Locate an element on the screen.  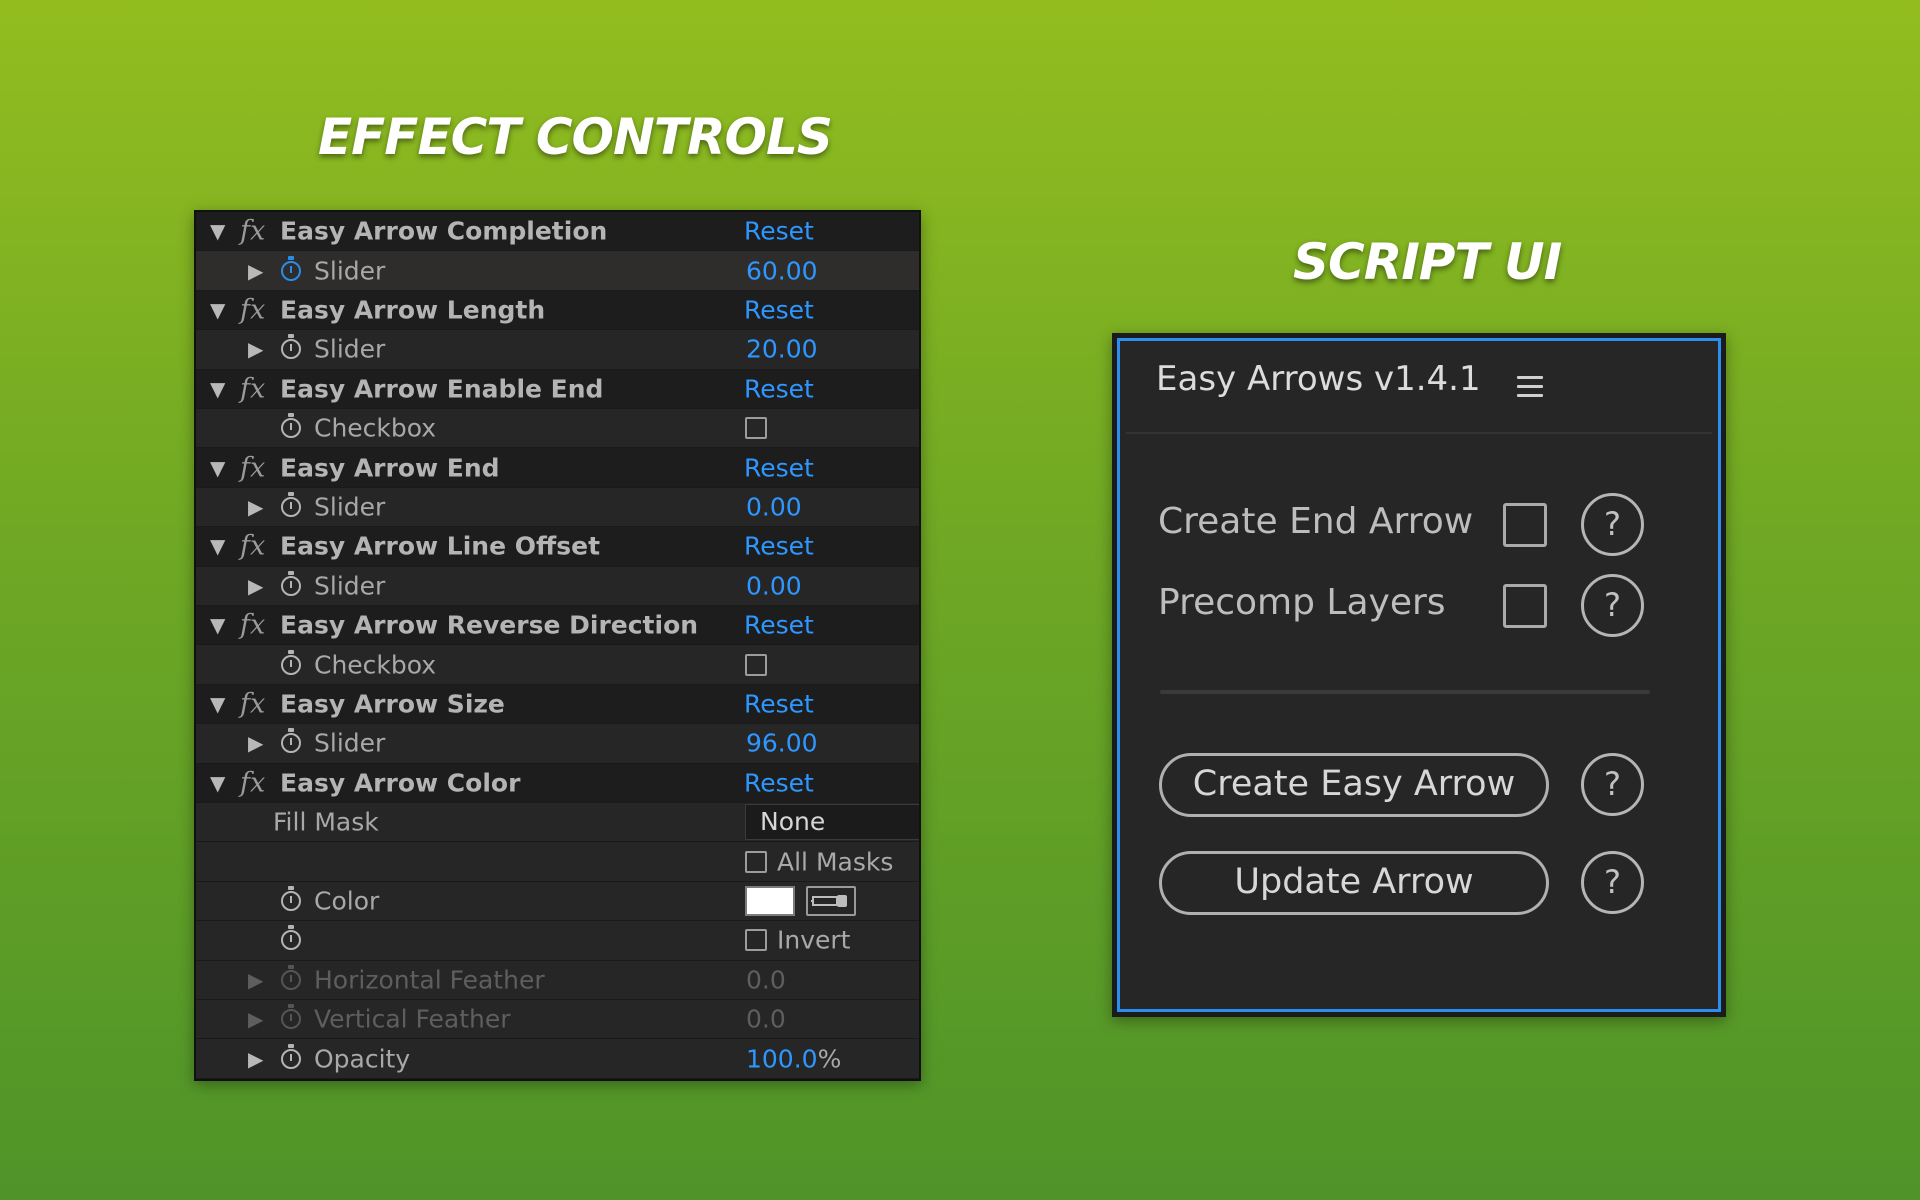
effect-header: ▼ fx Easy Arrow Enable End Reset is located at coordinates (557, 389).